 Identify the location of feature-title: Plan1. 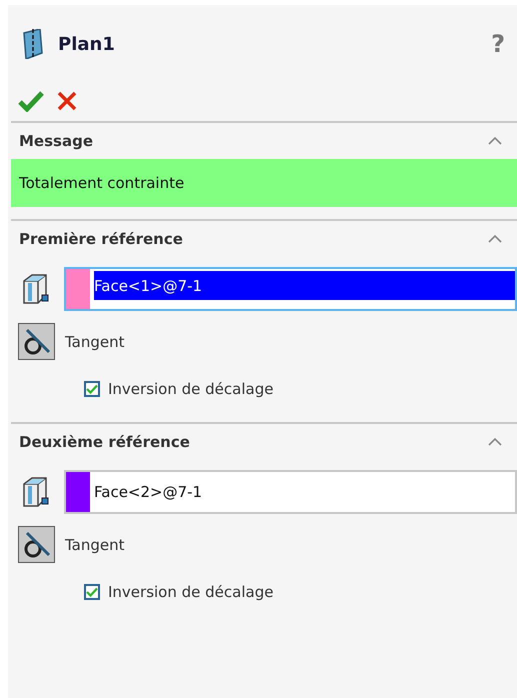
(87, 44).